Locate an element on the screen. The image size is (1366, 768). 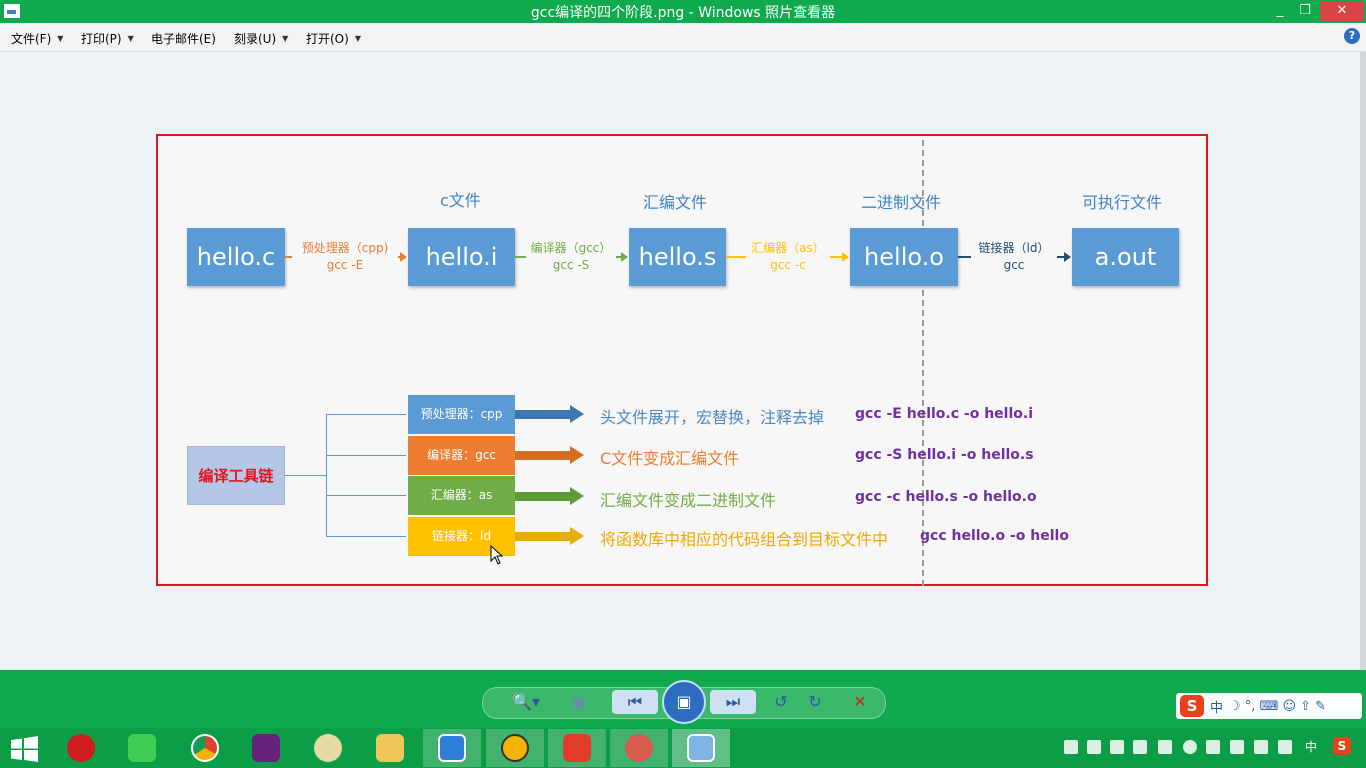
tray-sogou-icon: S is located at coordinates (1342, 746).